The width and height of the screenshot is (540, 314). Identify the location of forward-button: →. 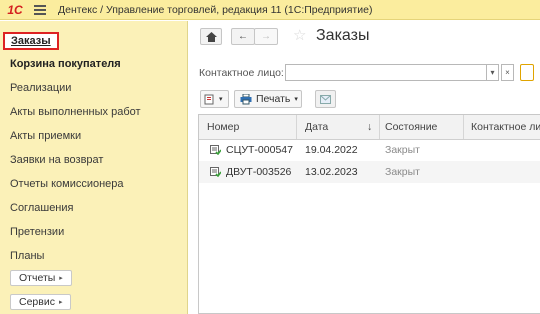
(266, 36).